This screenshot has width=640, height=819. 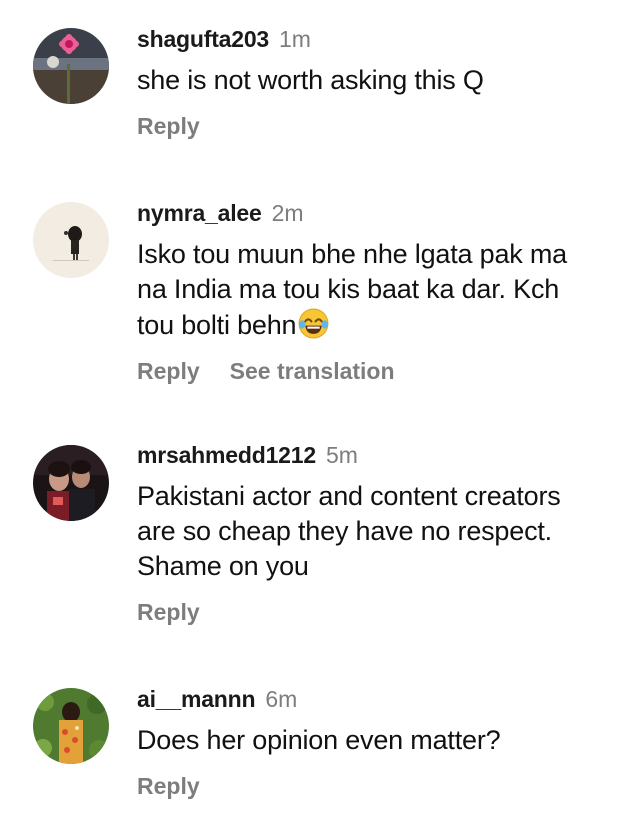 What do you see at coordinates (199, 213) in the screenshot?
I see `comment-username: nymra_alee` at bounding box center [199, 213].